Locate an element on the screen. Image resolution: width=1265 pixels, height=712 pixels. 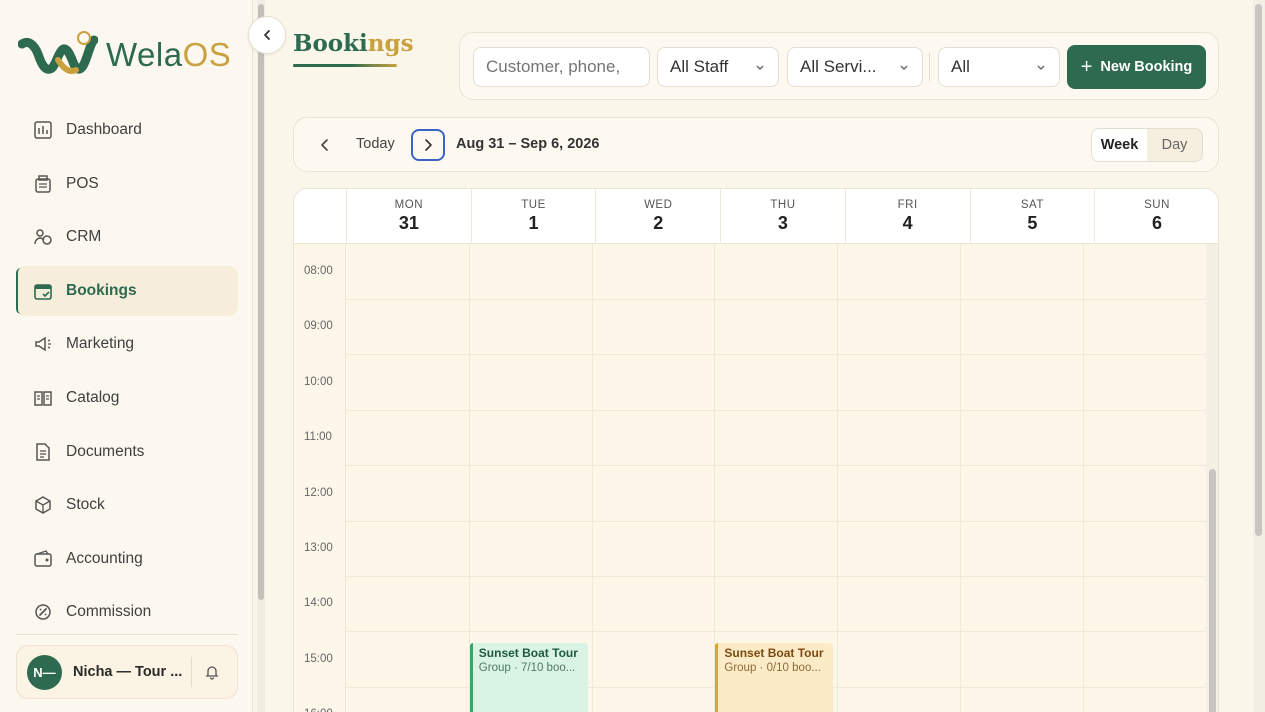
sidebar-item-documents: Documents is located at coordinates (127, 452).